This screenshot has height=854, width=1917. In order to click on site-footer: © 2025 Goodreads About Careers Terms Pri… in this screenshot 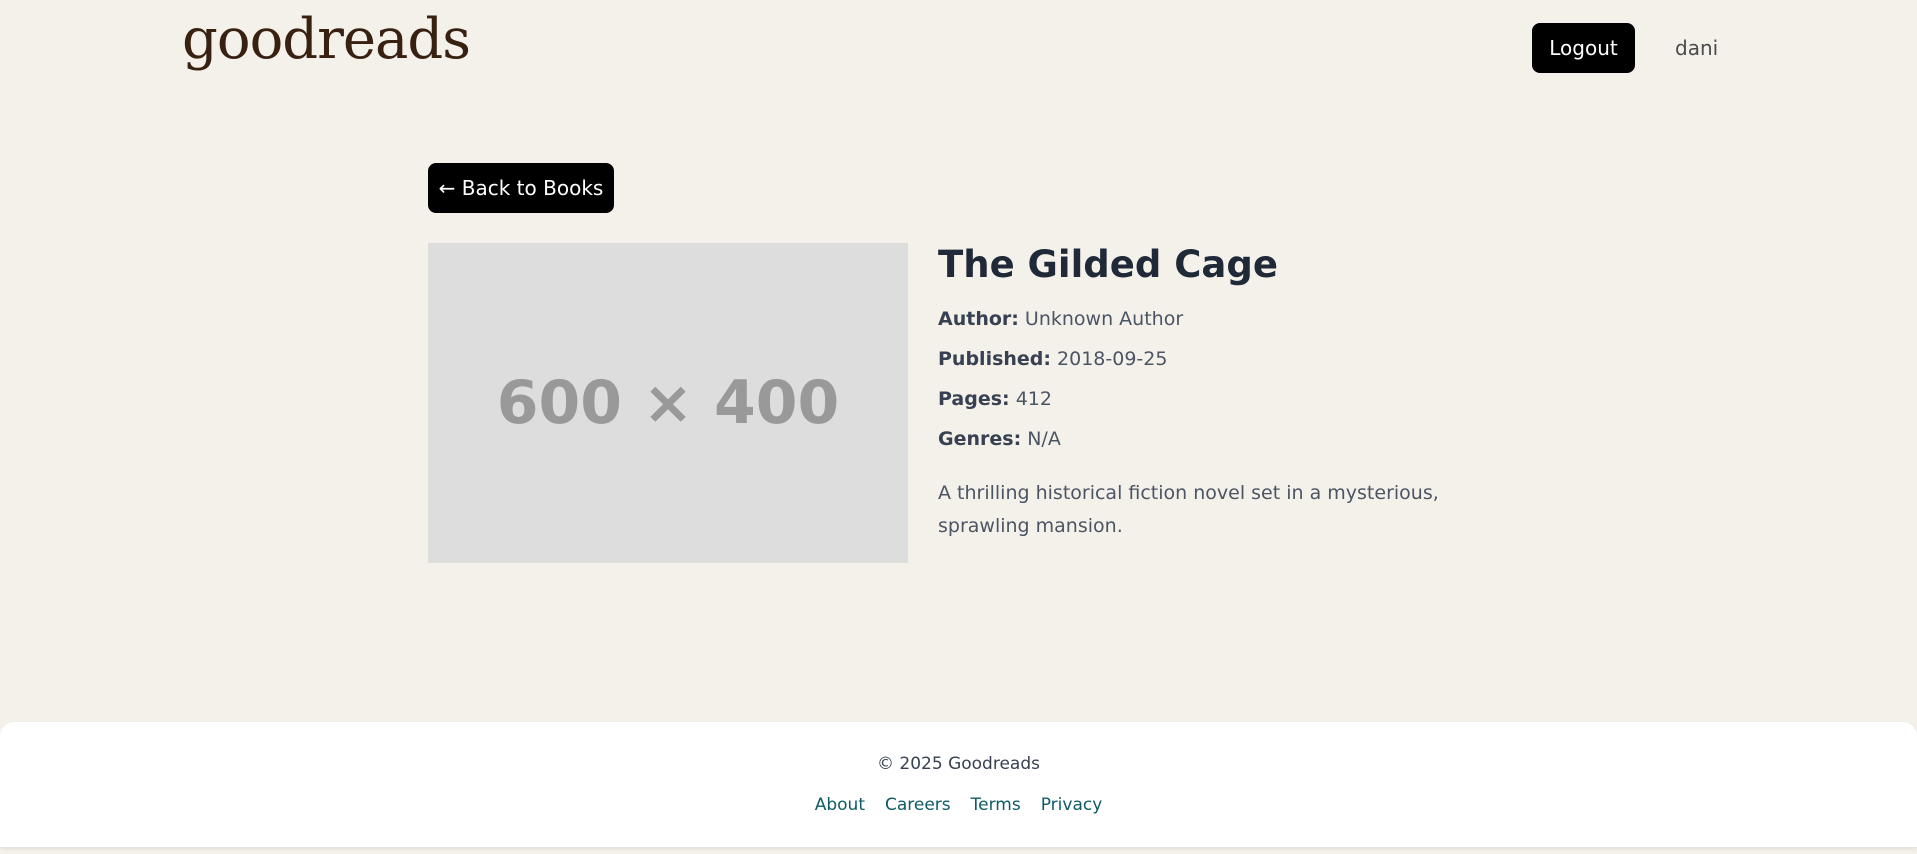, I will do `click(958, 784)`.